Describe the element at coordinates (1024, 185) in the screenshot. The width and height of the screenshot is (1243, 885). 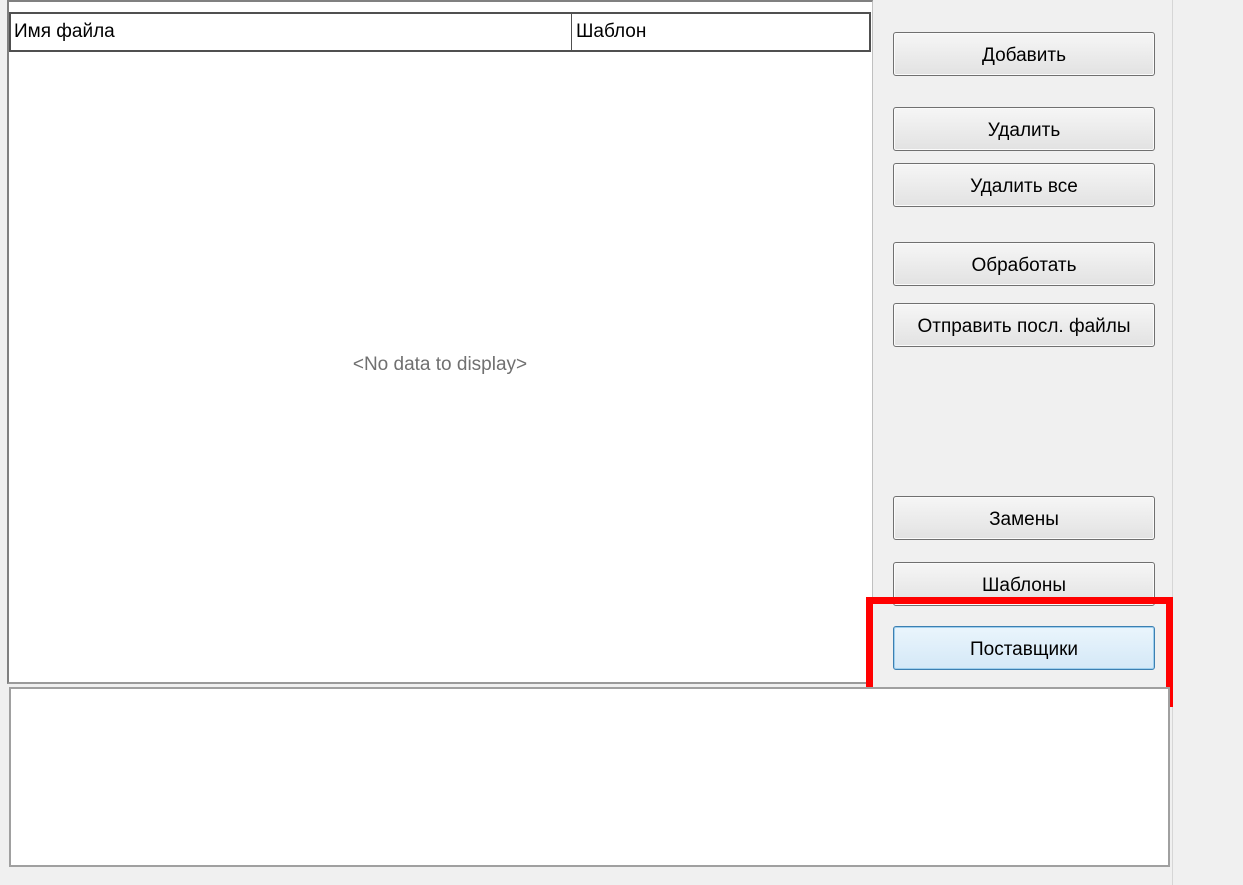
I see `delete-all-button: Удалить все` at that location.